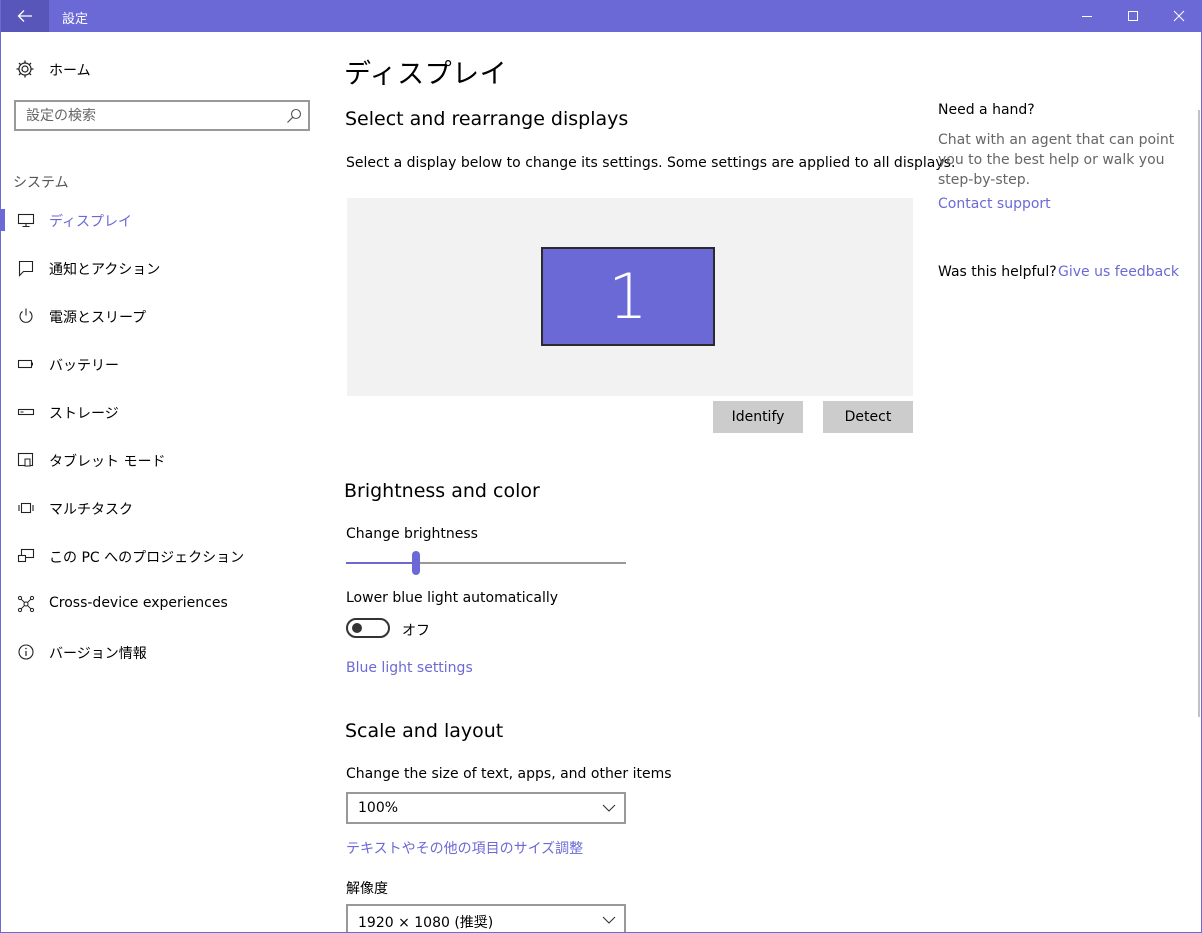 This screenshot has height=933, width=1202. Describe the element at coordinates (416, 631) in the screenshot. I see `toggle-state-label: オフ` at that location.